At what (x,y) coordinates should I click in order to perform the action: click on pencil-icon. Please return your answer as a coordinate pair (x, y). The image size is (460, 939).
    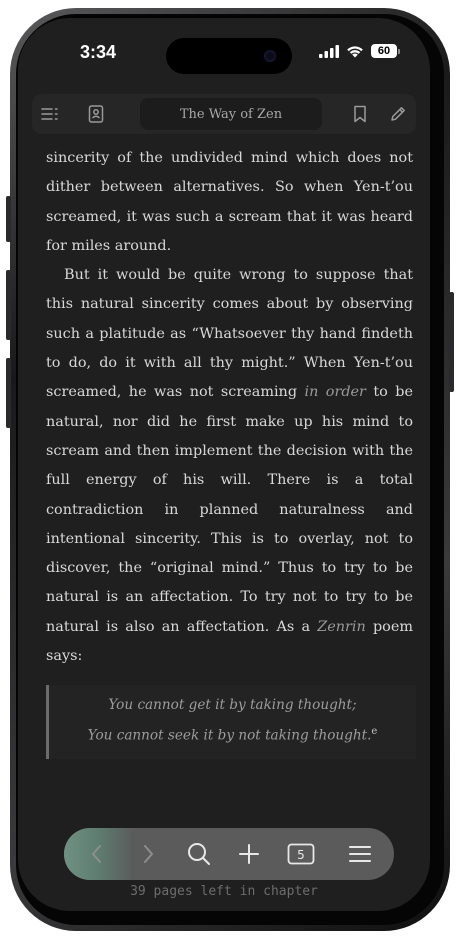
    Looking at the image, I should click on (398, 114).